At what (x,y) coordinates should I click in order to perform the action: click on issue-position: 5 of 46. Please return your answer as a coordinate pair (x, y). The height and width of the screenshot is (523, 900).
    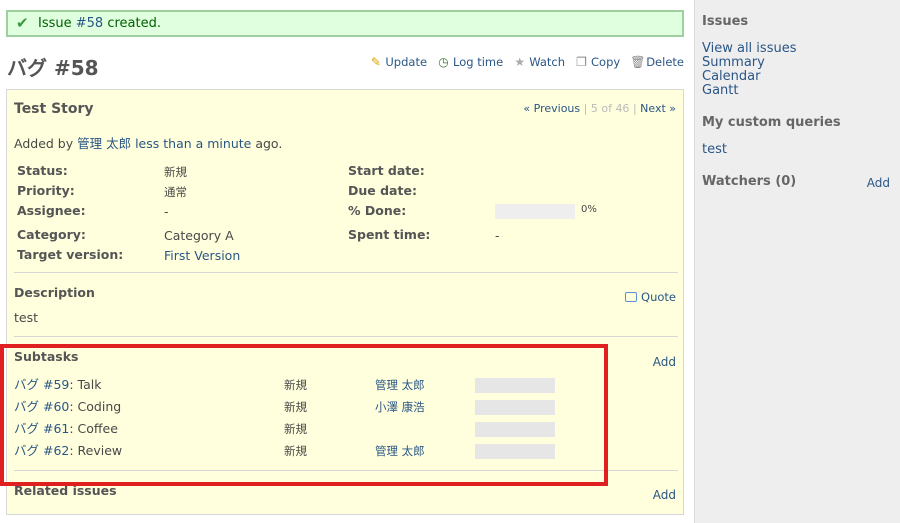
    Looking at the image, I should click on (610, 108).